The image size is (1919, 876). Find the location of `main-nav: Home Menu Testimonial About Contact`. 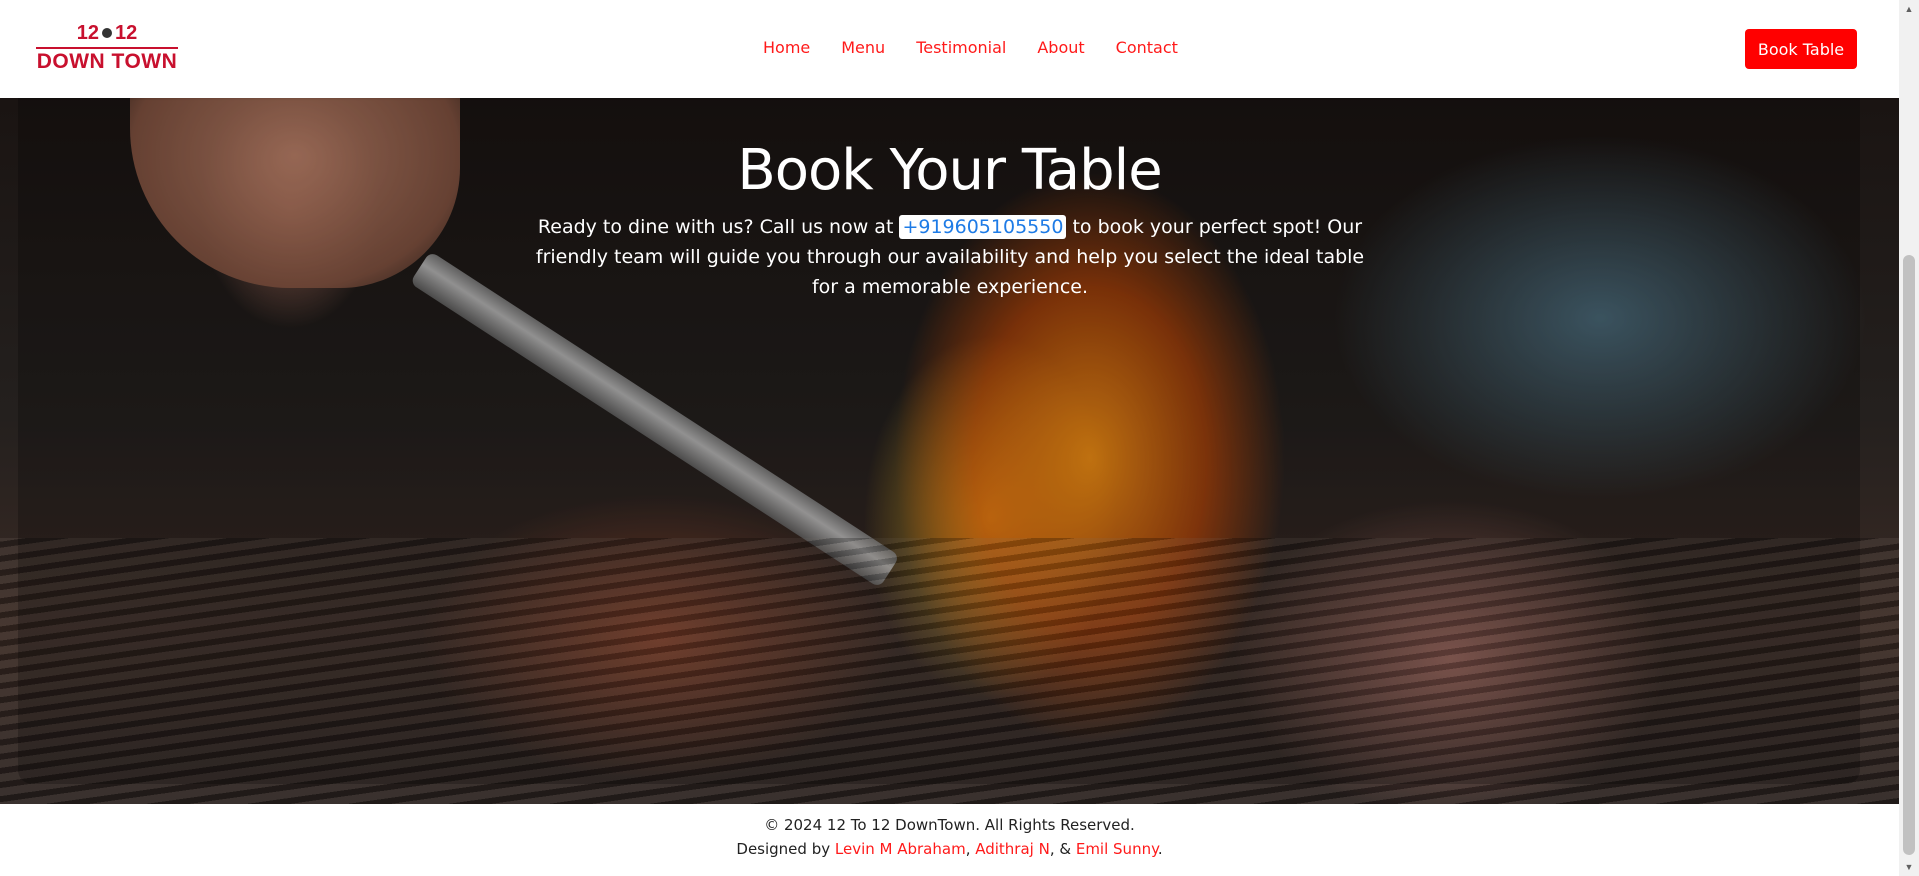

main-nav: Home Menu Testimonial About Contact is located at coordinates (970, 47).